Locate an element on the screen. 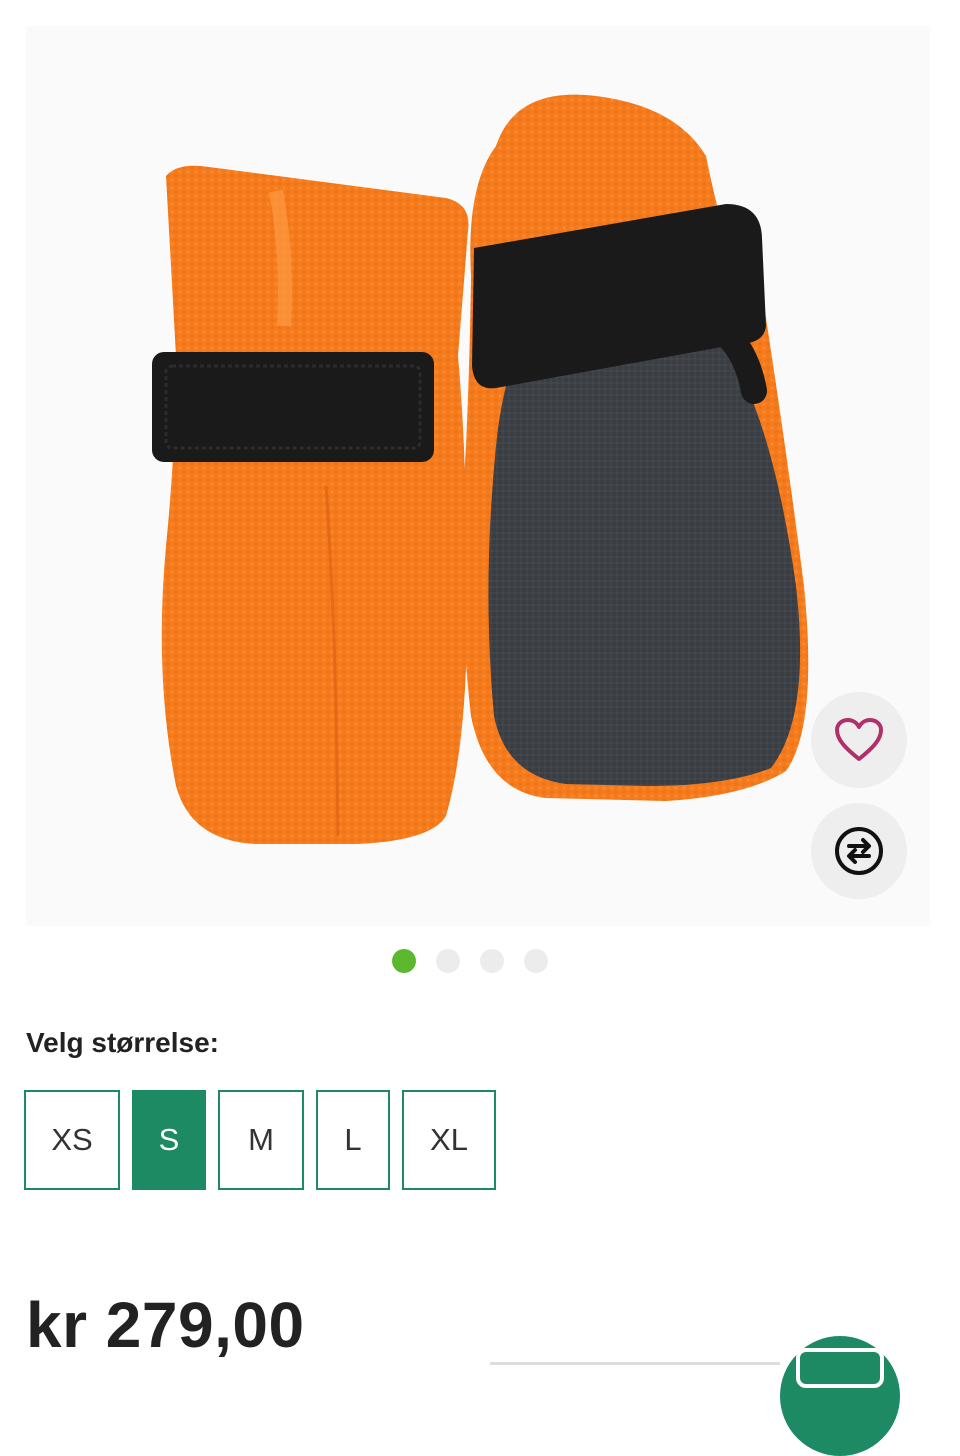 Image resolution: width=960 pixels, height=1456 pixels. size-option-xs: XS is located at coordinates (72, 1140).